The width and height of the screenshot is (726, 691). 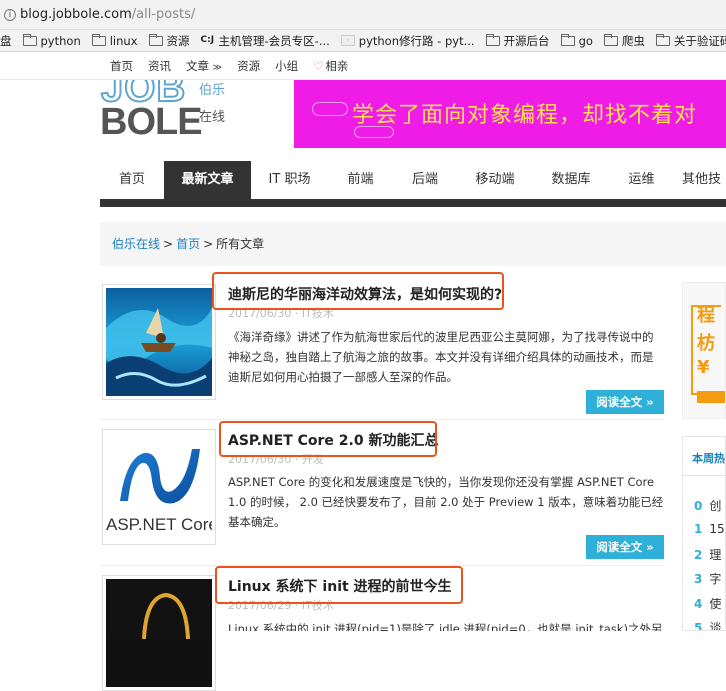 I want to click on rank-number: 0, so click(x=698, y=506).